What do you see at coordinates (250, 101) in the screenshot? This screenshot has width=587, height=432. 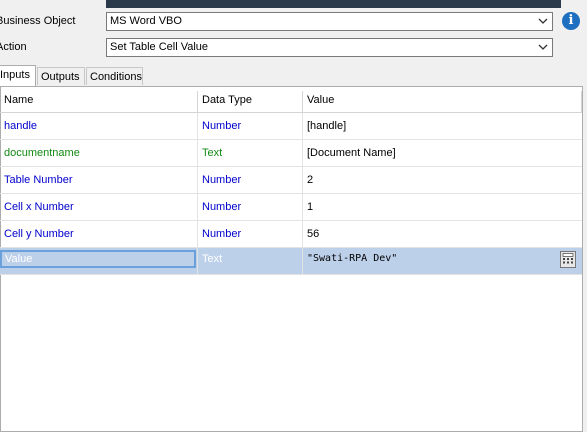 I see `column-header-data-type: Data Type` at bounding box center [250, 101].